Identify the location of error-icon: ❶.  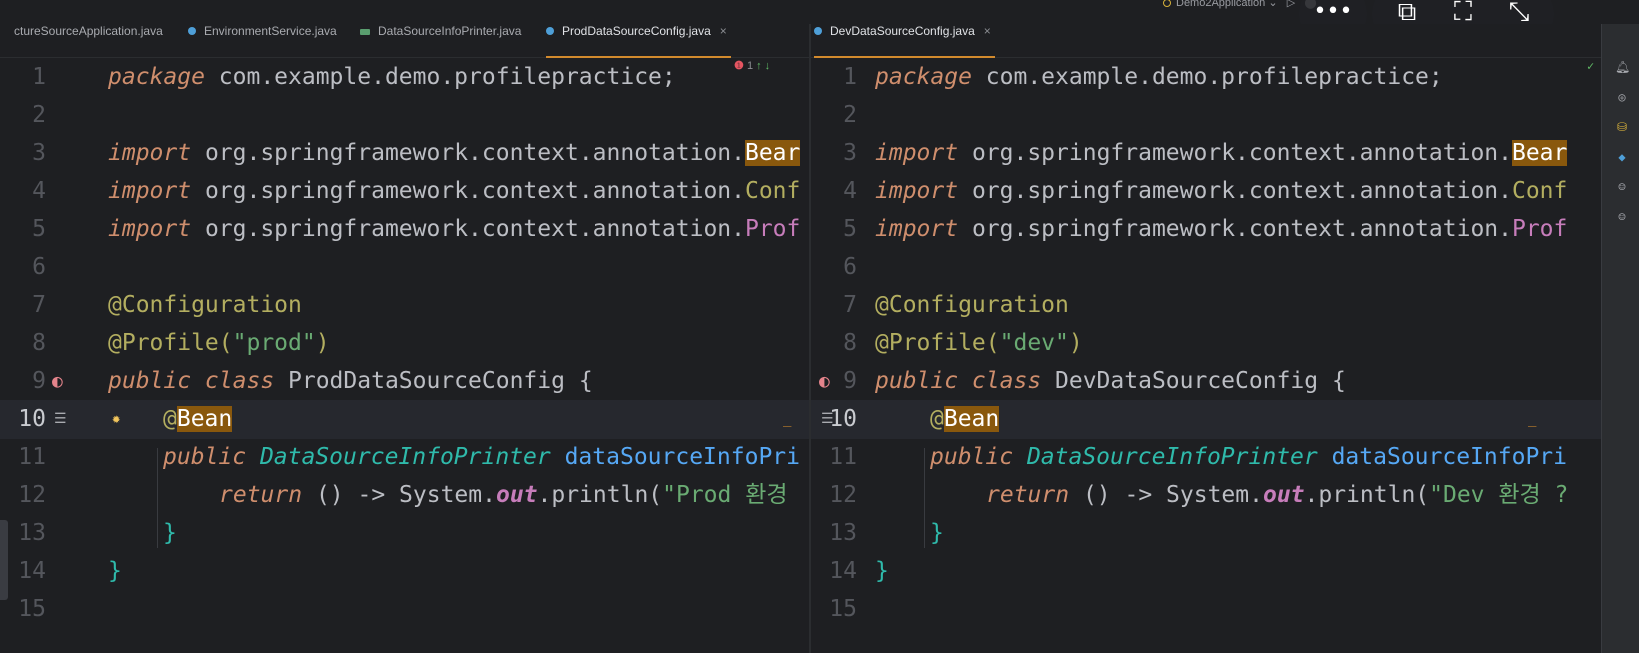
(739, 66).